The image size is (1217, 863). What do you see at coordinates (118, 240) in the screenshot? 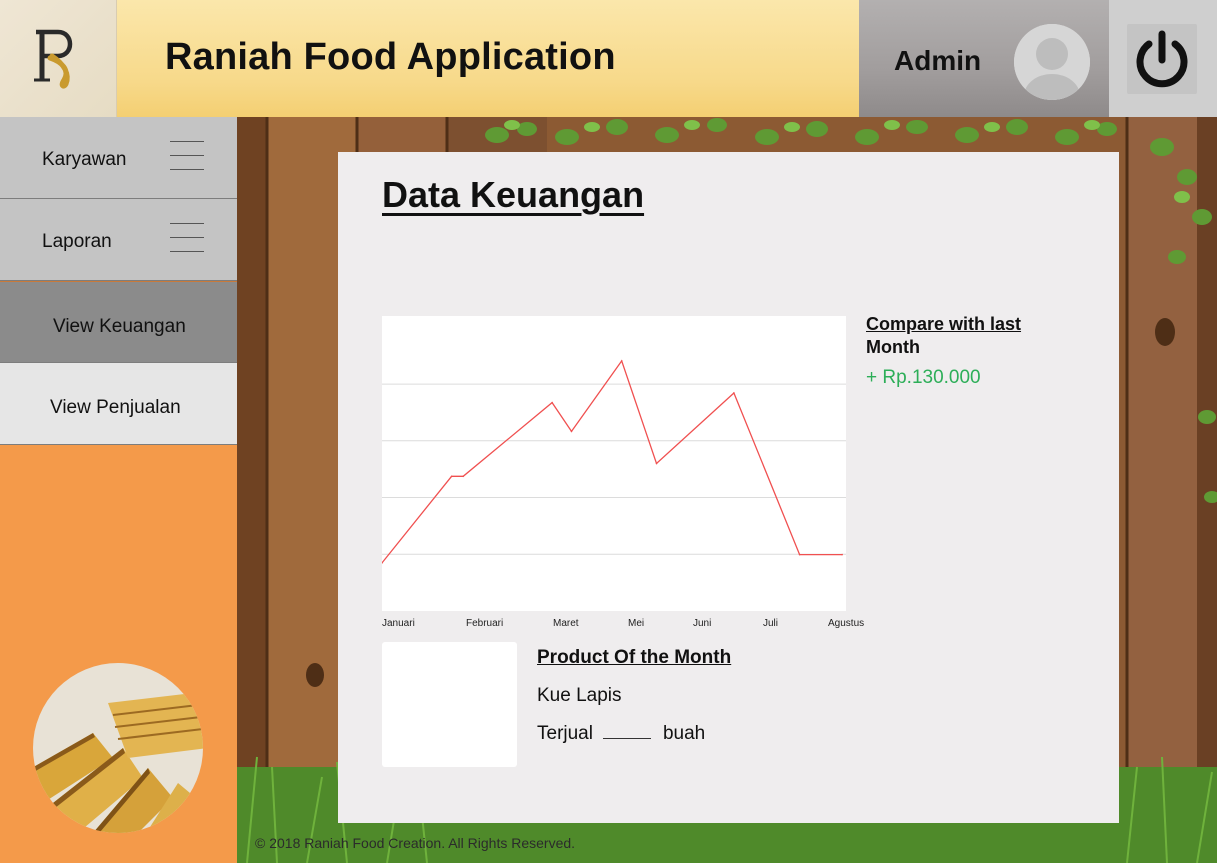
I see `sidebar-item-laporan: Laporan` at bounding box center [118, 240].